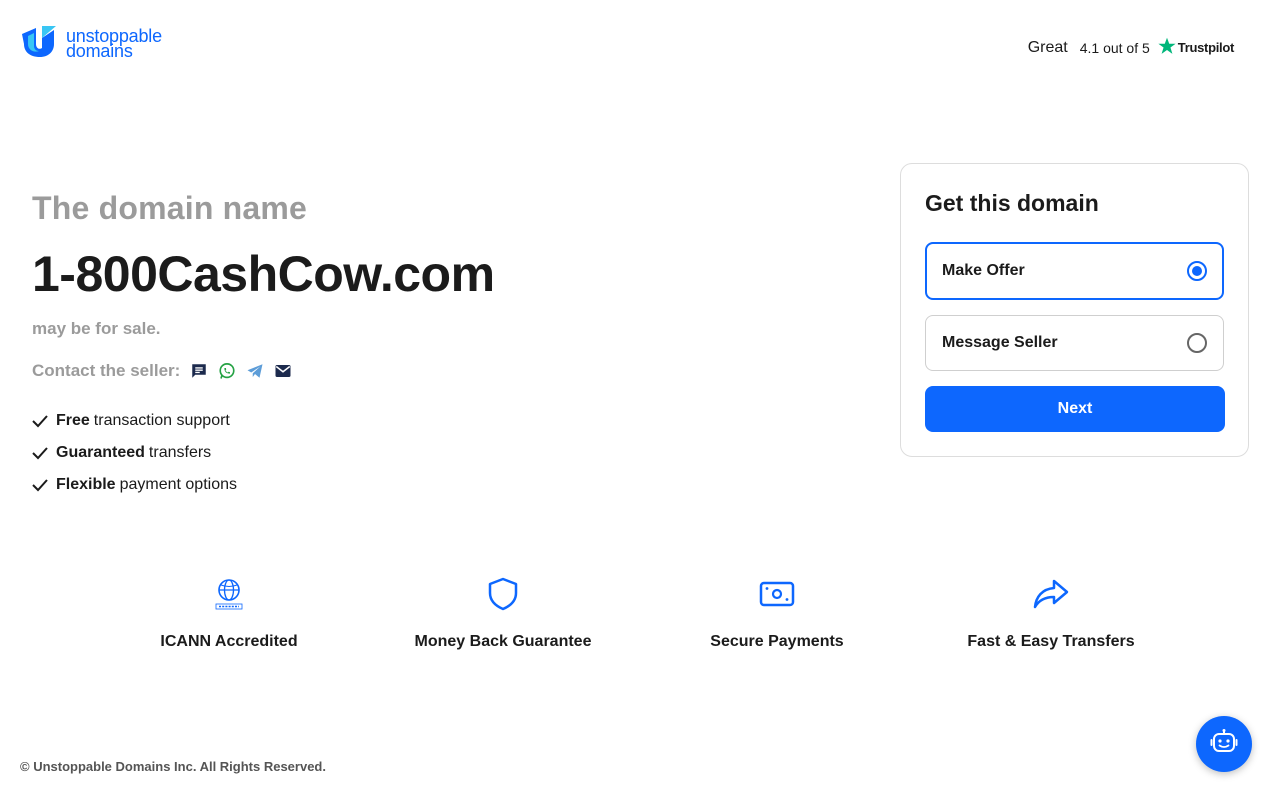 The height and width of the screenshot is (800, 1280). I want to click on whatsapp-icon, so click(227, 371).